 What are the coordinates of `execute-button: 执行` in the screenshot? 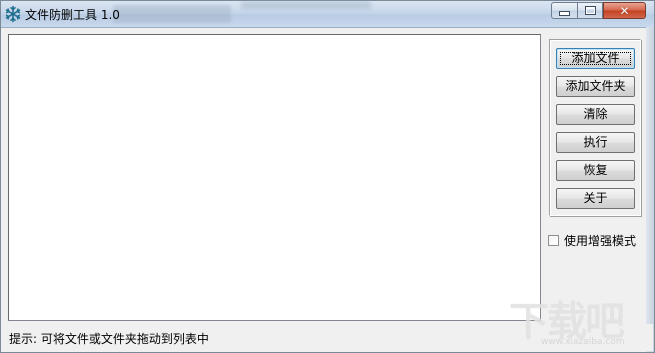 It's located at (595, 142).